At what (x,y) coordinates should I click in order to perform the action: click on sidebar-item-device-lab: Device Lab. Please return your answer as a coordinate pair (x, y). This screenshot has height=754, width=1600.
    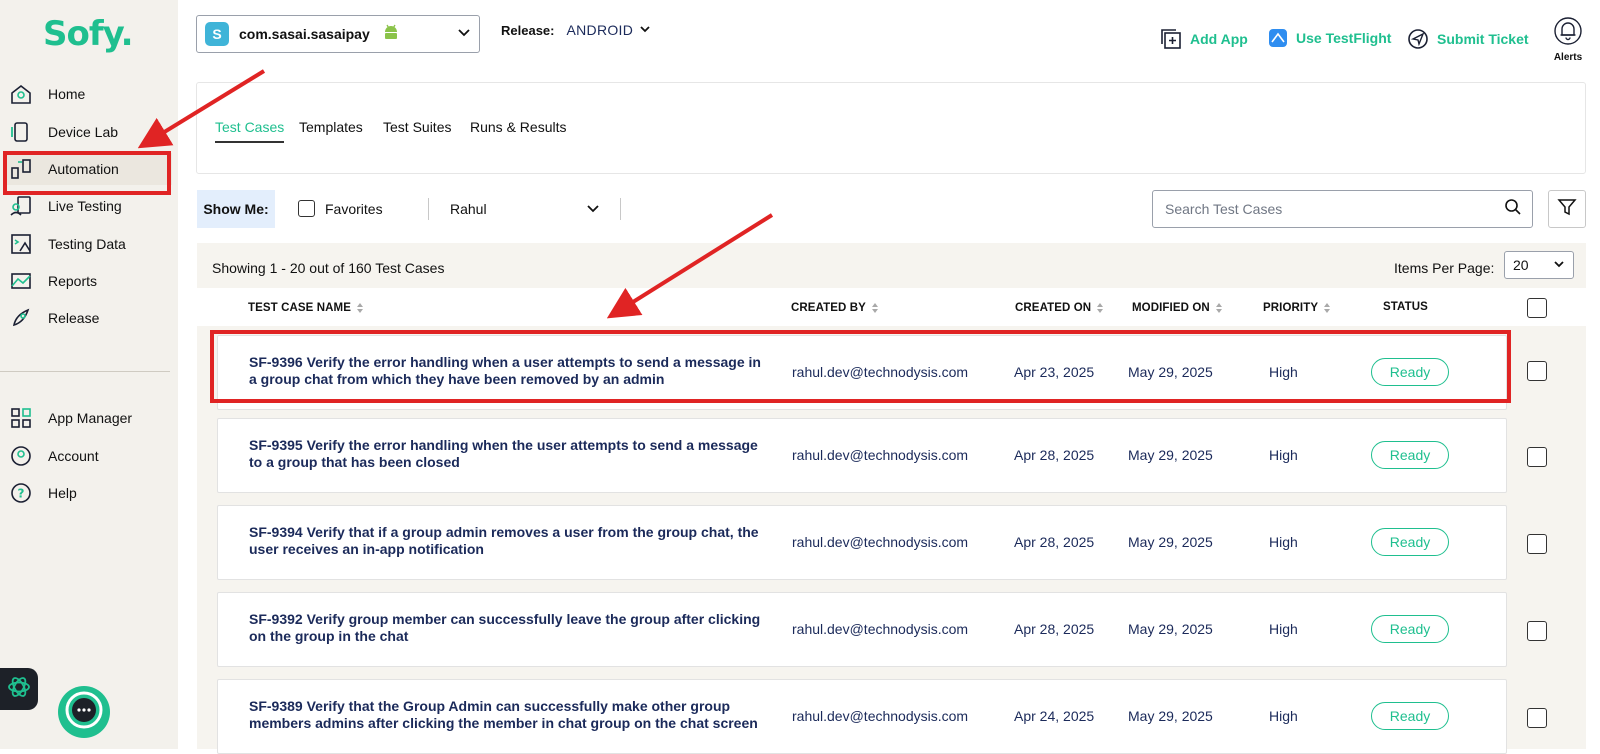
    Looking at the image, I should click on (89, 132).